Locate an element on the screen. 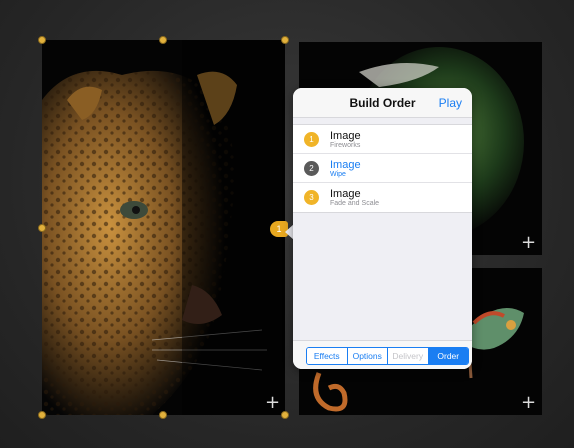 The width and height of the screenshot is (574, 448). build-number-badge: 1 is located at coordinates (311, 139).